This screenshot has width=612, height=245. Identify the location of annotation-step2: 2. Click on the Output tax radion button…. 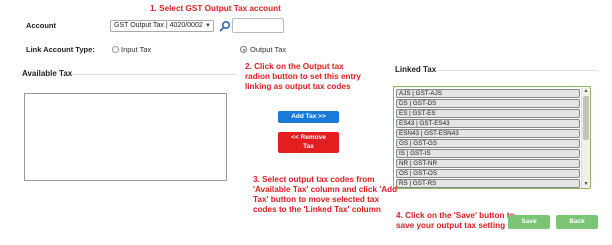
(303, 76).